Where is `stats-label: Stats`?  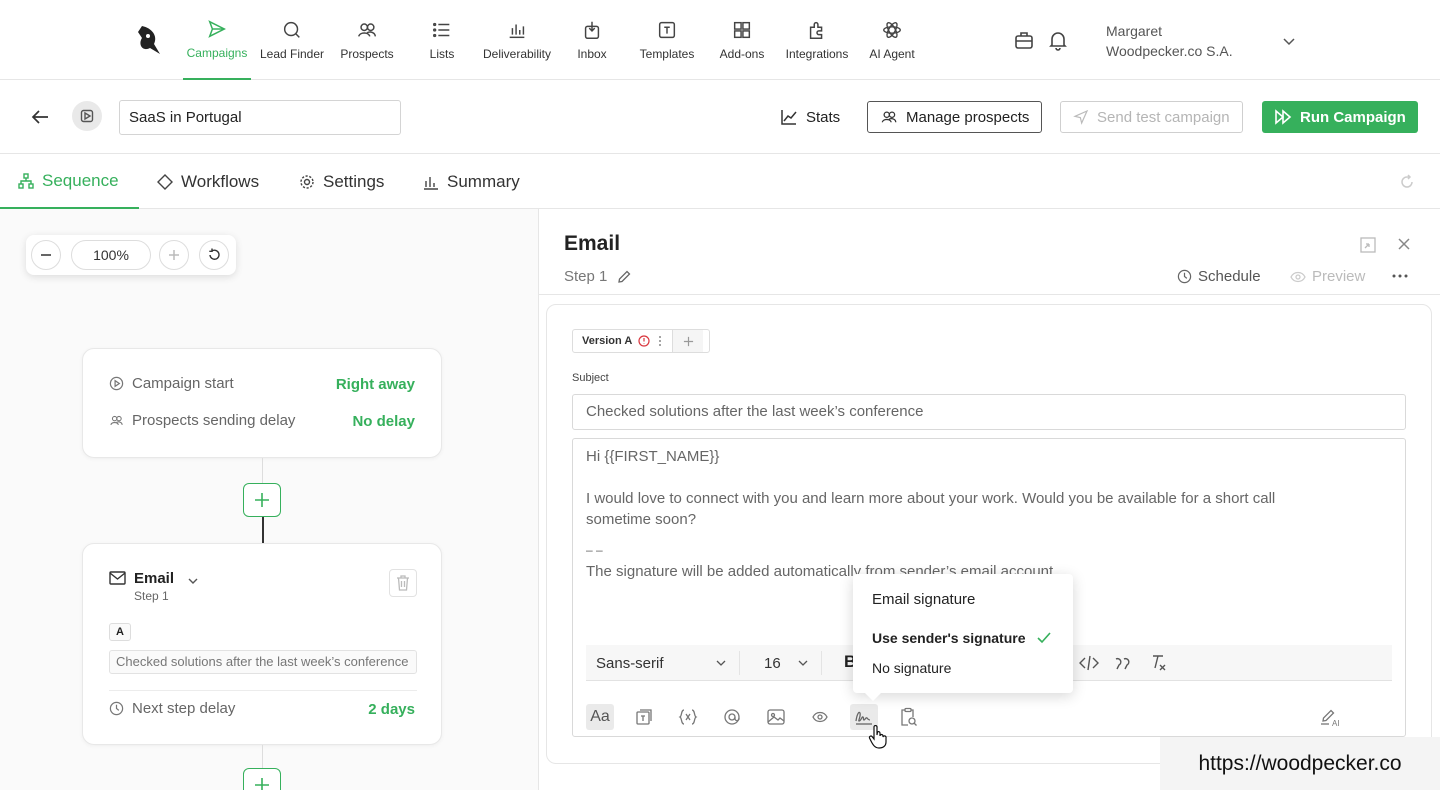
stats-label: Stats is located at coordinates (823, 117).